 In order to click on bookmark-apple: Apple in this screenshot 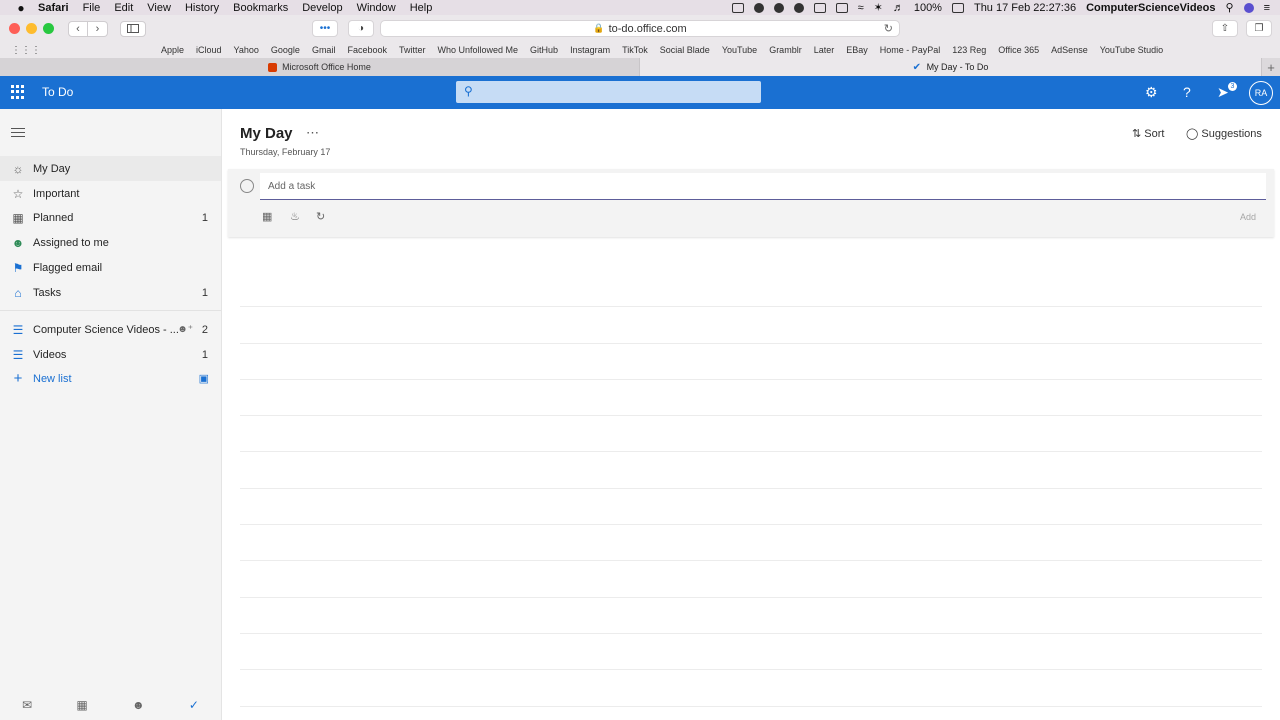, I will do `click(172, 50)`.